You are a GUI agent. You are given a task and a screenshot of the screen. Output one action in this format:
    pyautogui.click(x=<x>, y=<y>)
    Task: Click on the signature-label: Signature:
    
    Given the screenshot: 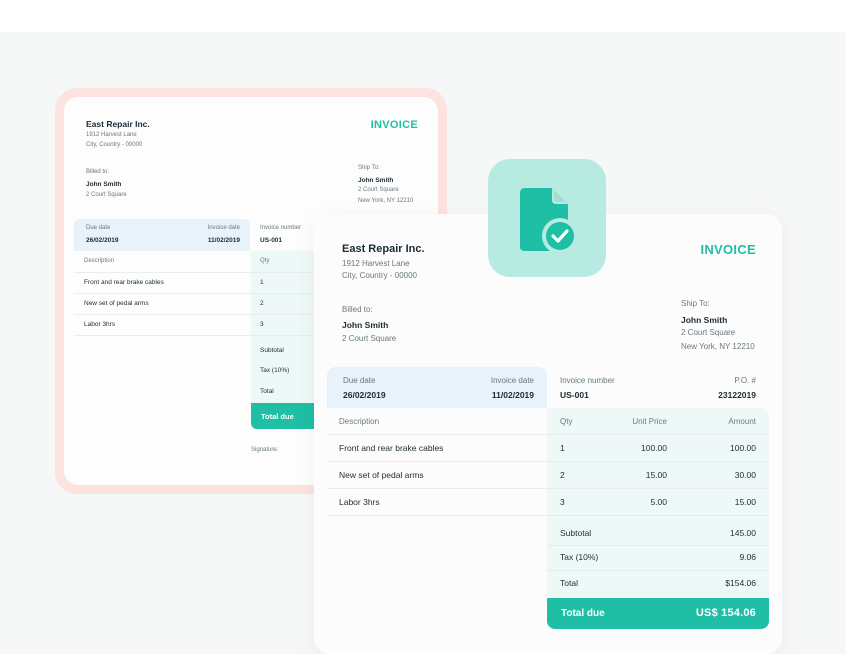 What is the action you would take?
    pyautogui.click(x=265, y=450)
    